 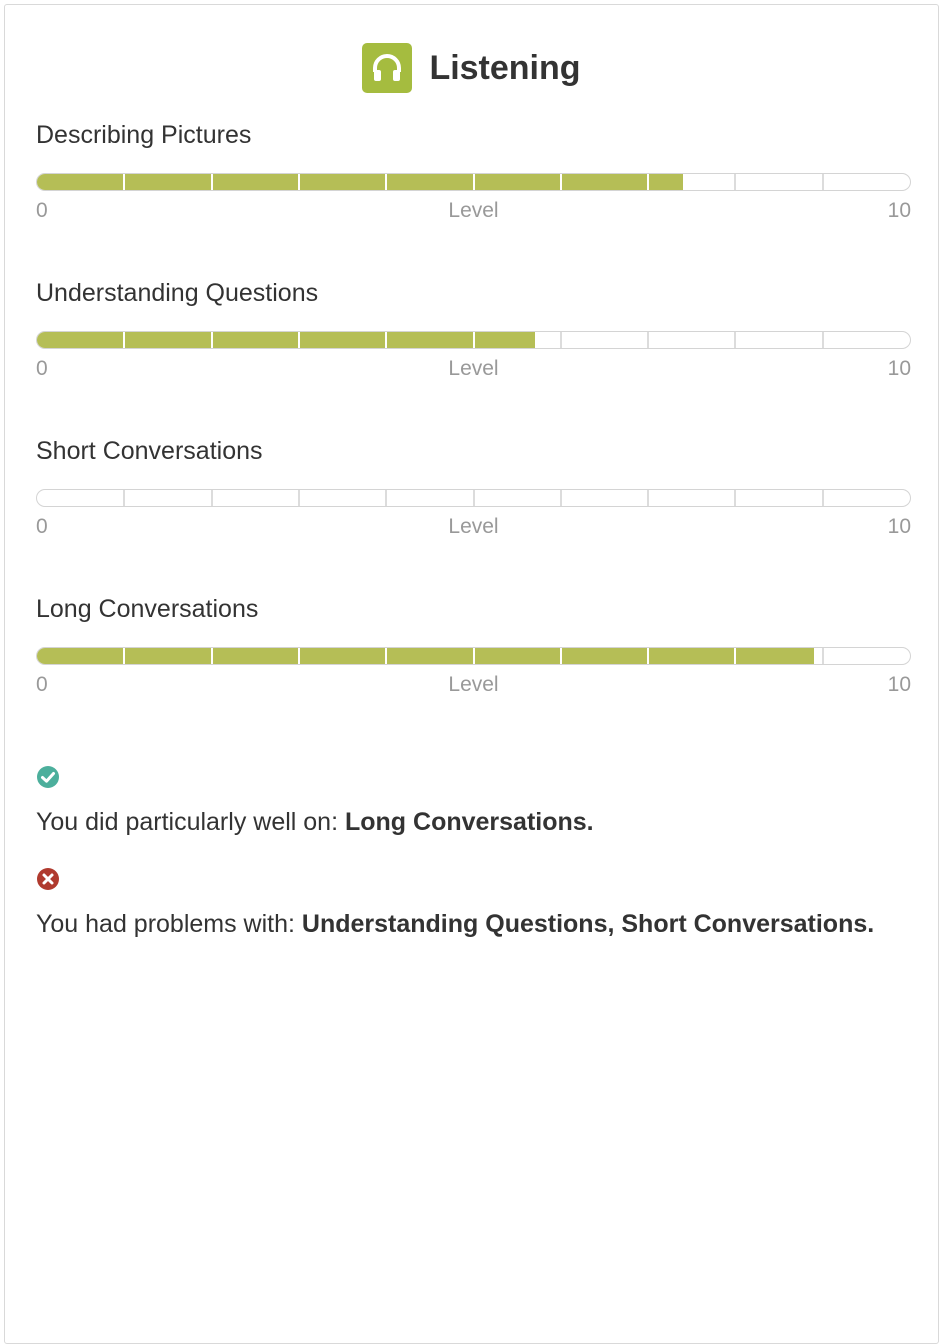 I want to click on skill-name: Short Conversations, so click(x=149, y=451).